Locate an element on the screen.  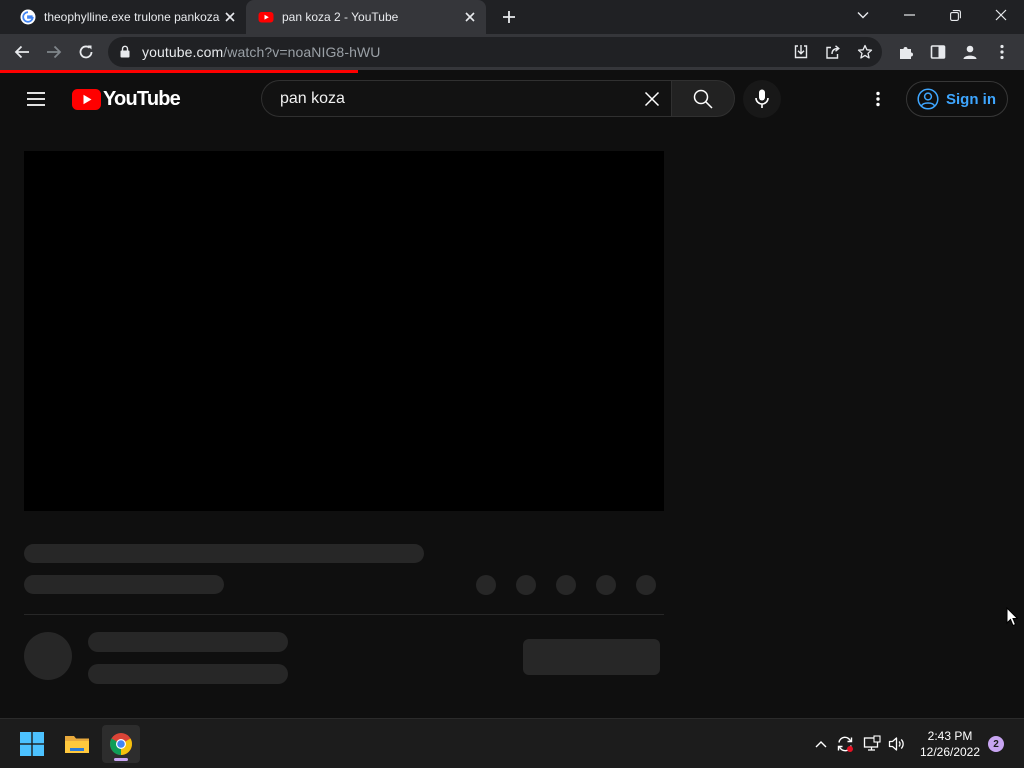
install-app-icon is located at coordinates (801, 52).